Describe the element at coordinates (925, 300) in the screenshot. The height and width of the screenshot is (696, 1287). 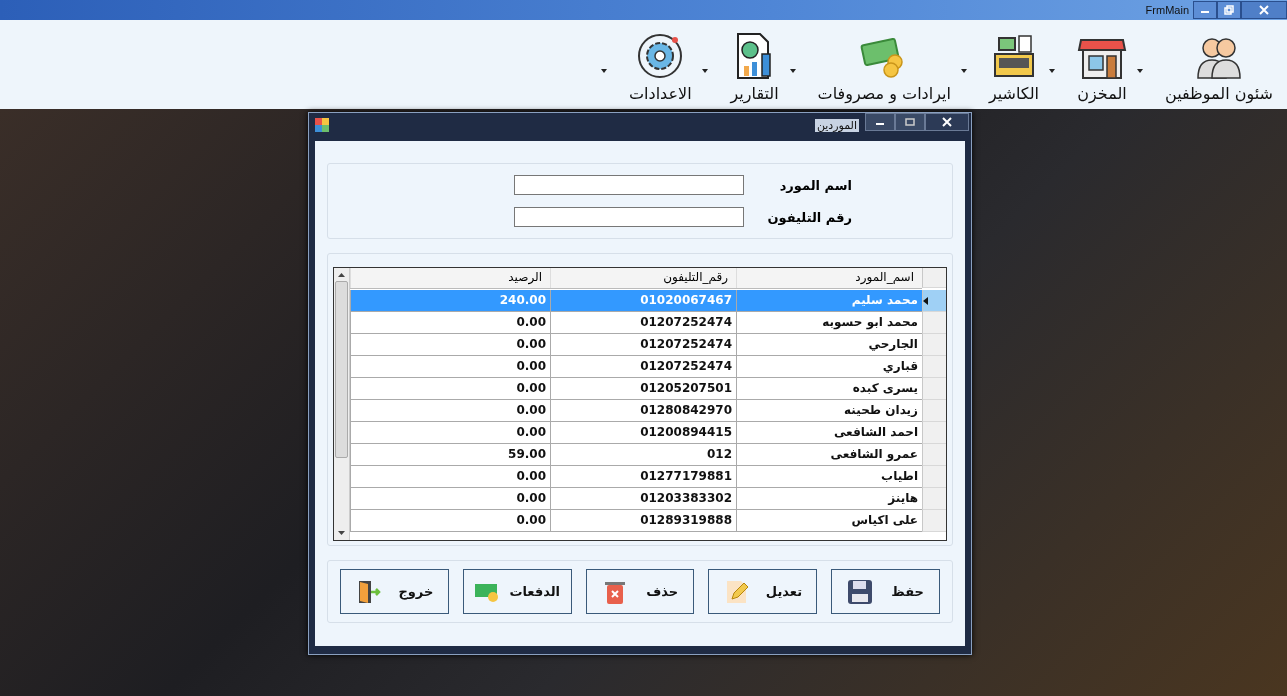
I see `row-pointer-icon` at that location.